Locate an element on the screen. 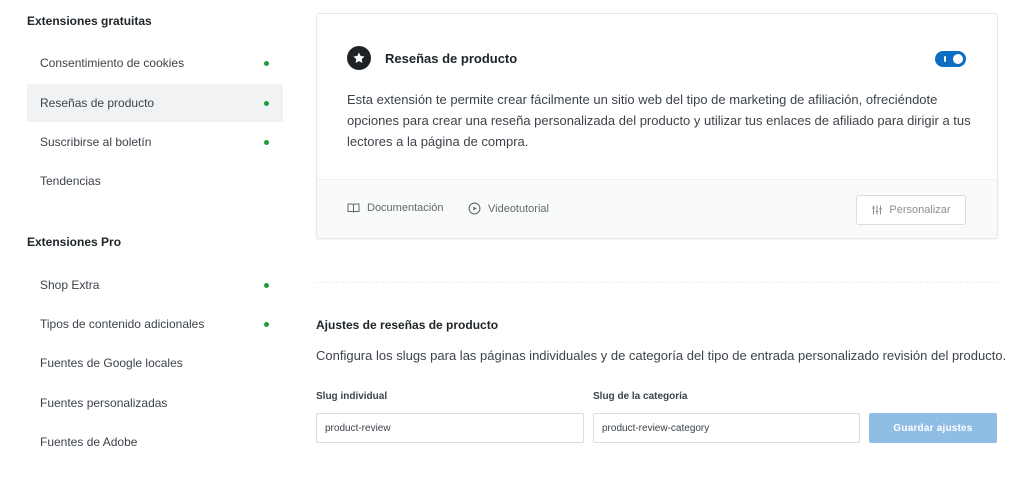 The image size is (1024, 478). sidebar-item-trends: Tendencias is located at coordinates (155, 181).